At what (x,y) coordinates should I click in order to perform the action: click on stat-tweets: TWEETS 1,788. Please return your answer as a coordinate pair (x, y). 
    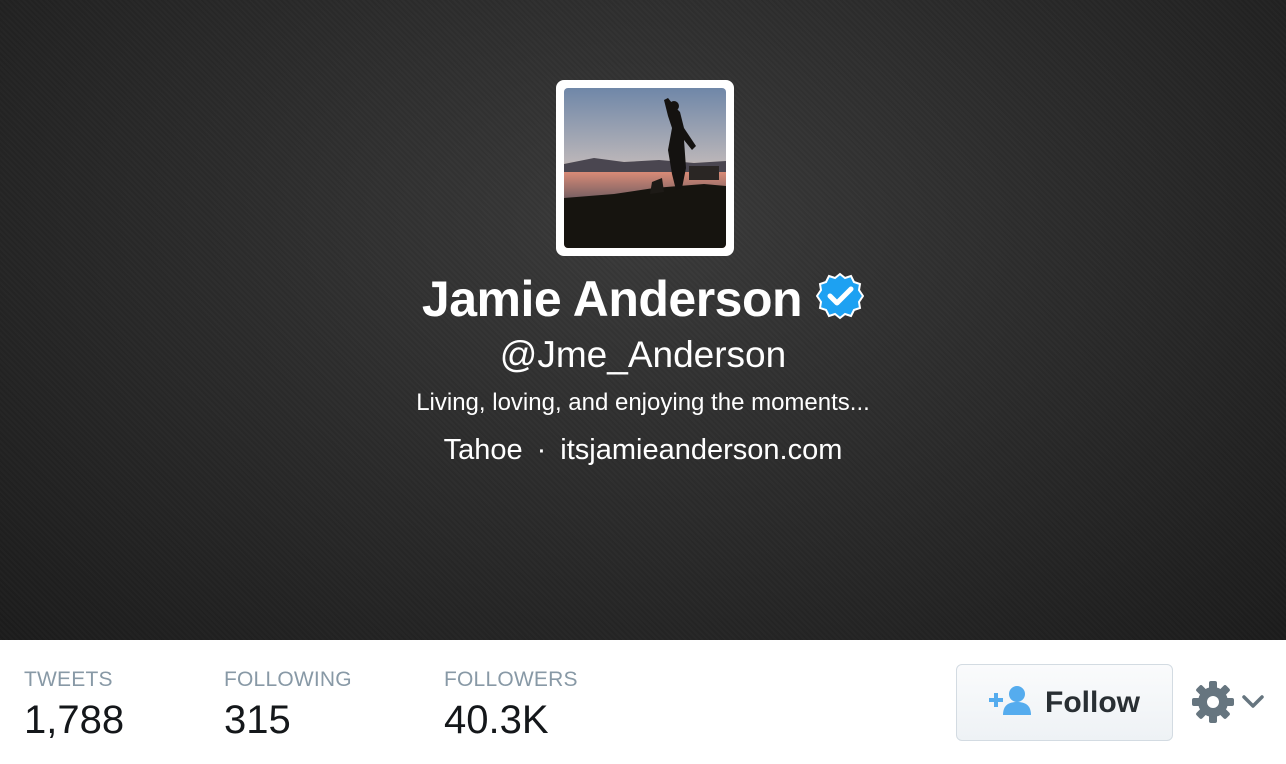
    Looking at the image, I should click on (74, 705).